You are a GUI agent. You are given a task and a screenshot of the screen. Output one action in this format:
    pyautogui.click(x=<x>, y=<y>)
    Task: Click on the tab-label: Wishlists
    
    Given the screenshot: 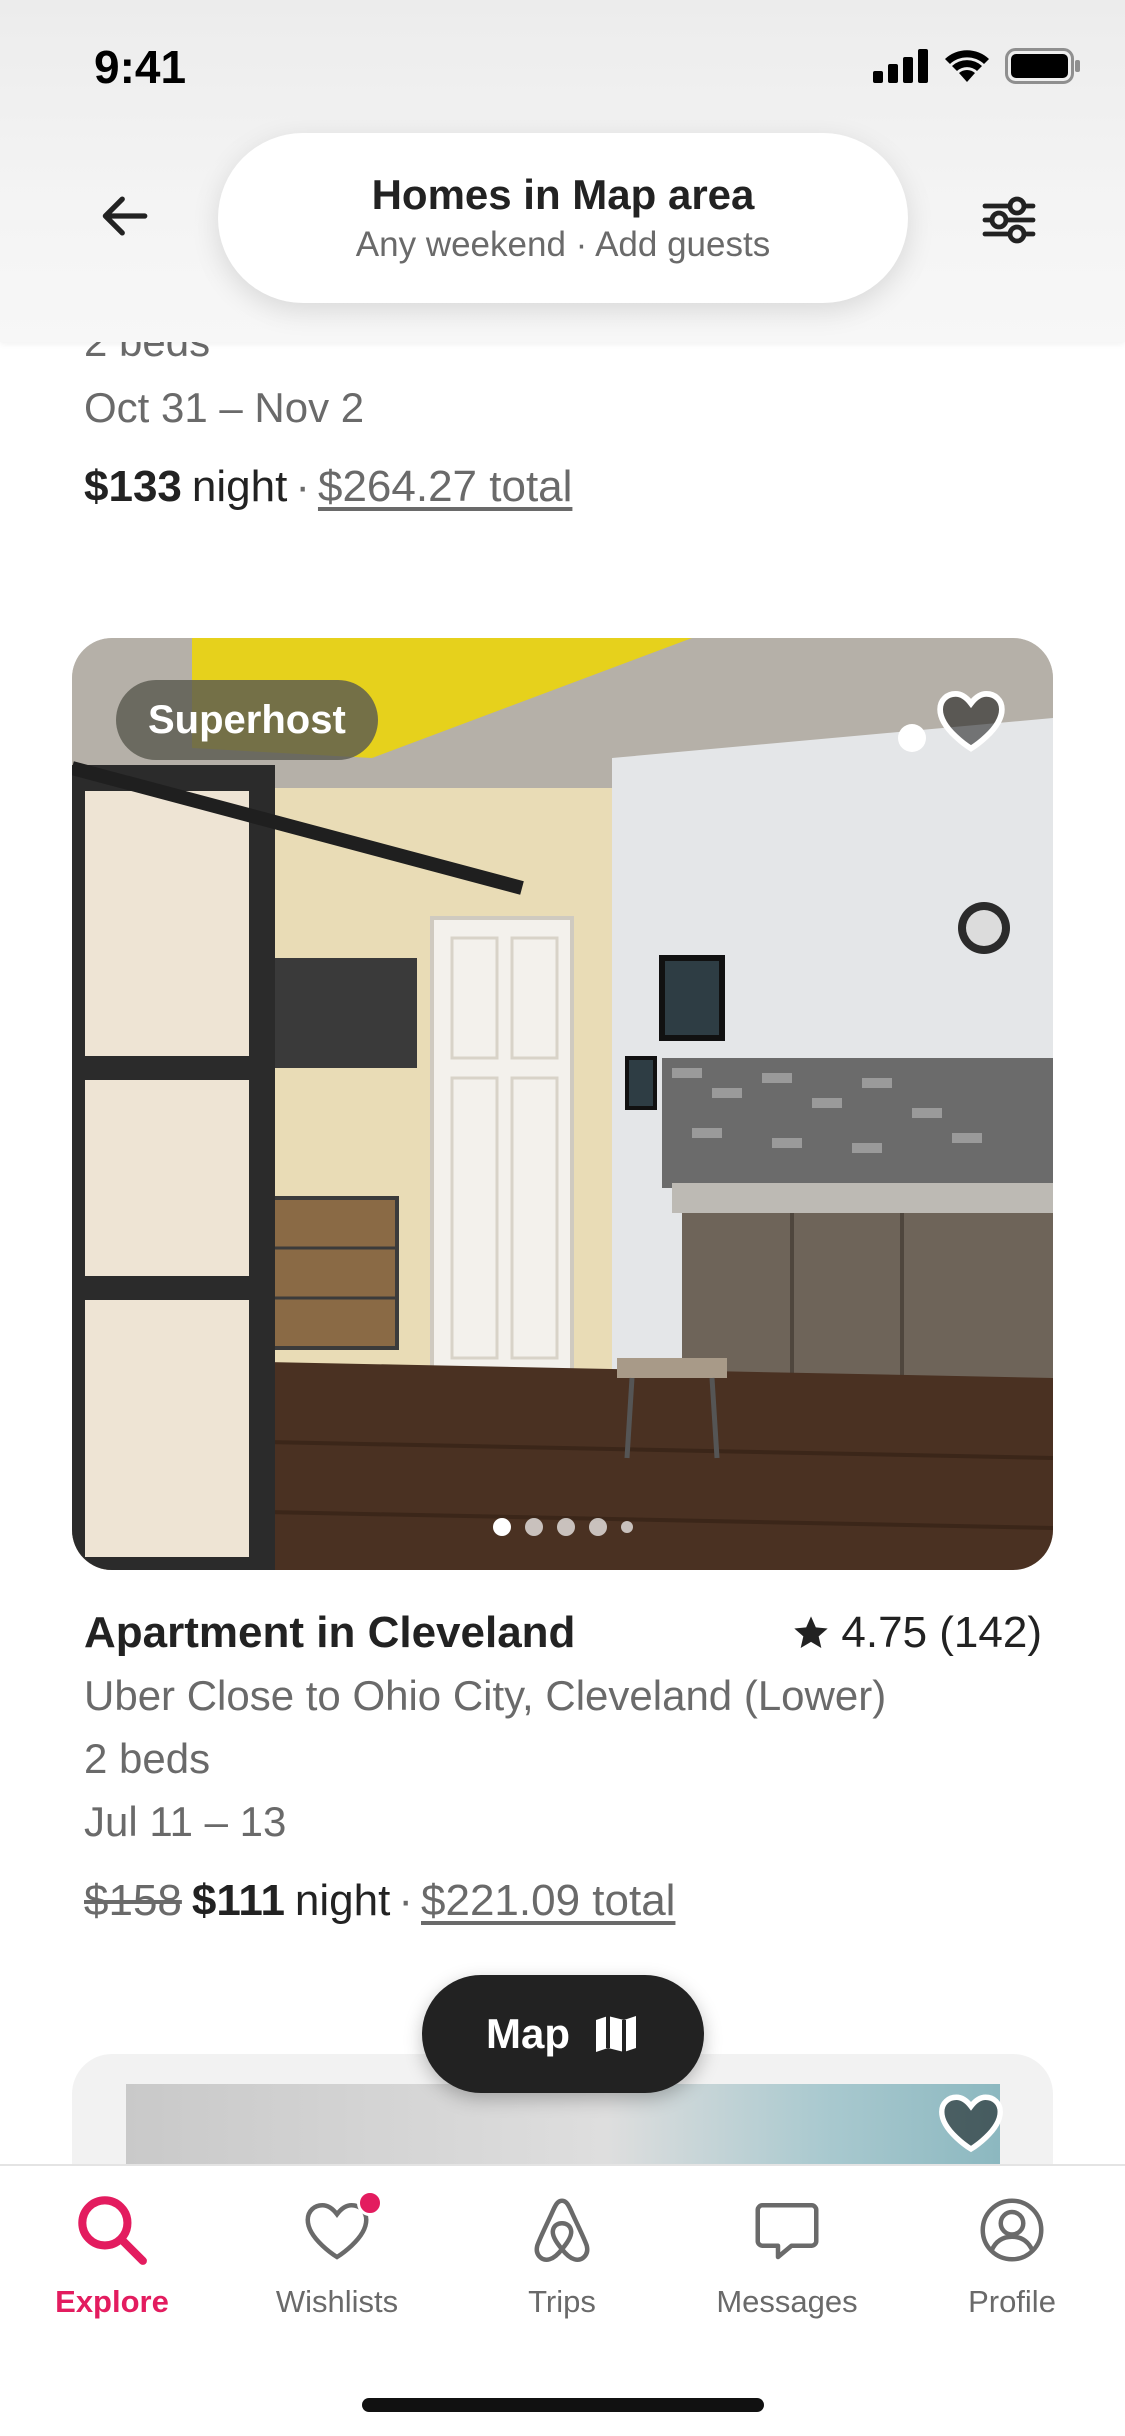 What is the action you would take?
    pyautogui.click(x=337, y=2301)
    